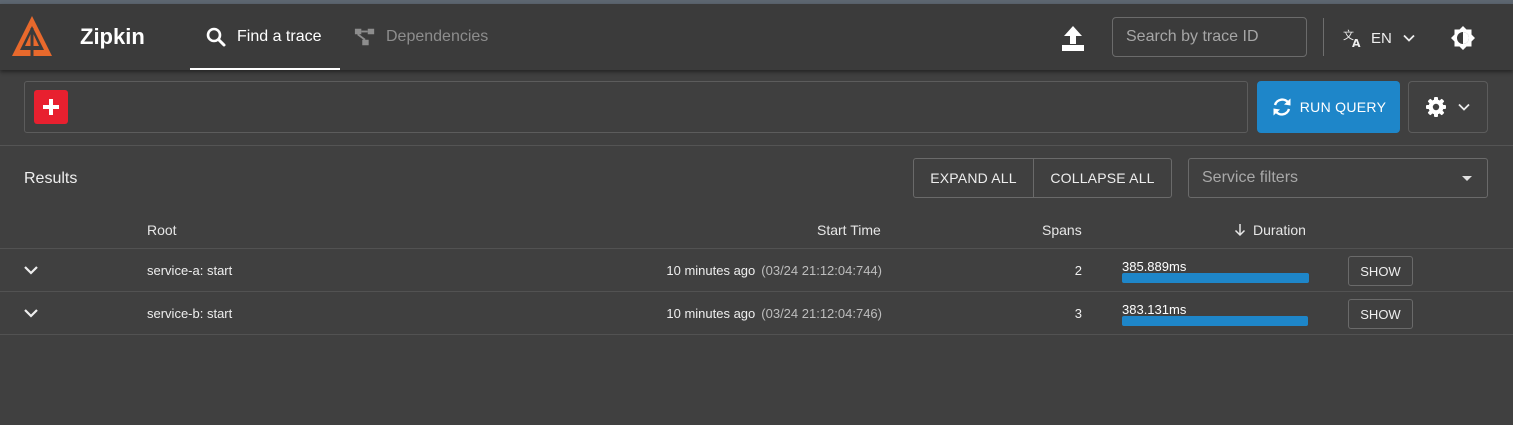 This screenshot has height=425, width=1513. I want to click on column-header-start-time: Start Time, so click(849, 230).